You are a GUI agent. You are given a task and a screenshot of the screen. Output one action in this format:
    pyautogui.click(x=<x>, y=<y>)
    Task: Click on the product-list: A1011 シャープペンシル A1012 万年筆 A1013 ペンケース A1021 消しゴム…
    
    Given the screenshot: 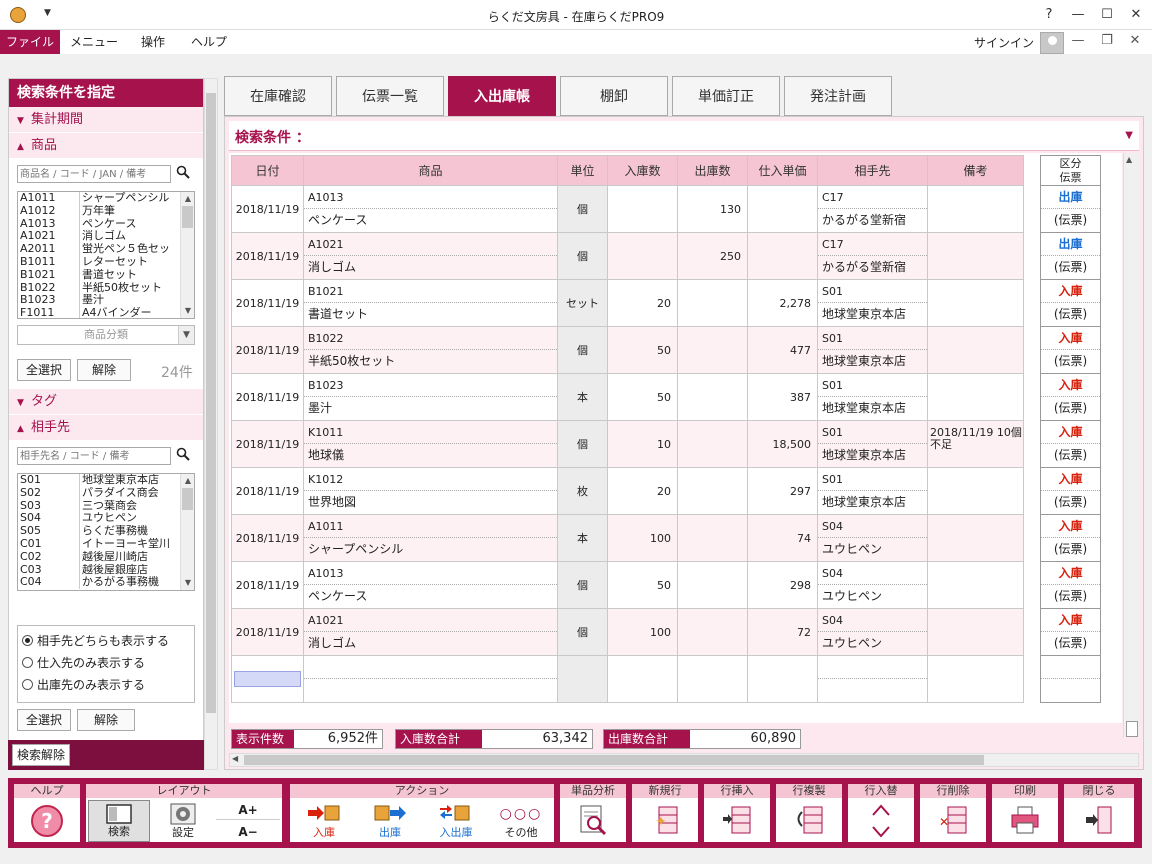 What is the action you would take?
    pyautogui.click(x=106, y=255)
    